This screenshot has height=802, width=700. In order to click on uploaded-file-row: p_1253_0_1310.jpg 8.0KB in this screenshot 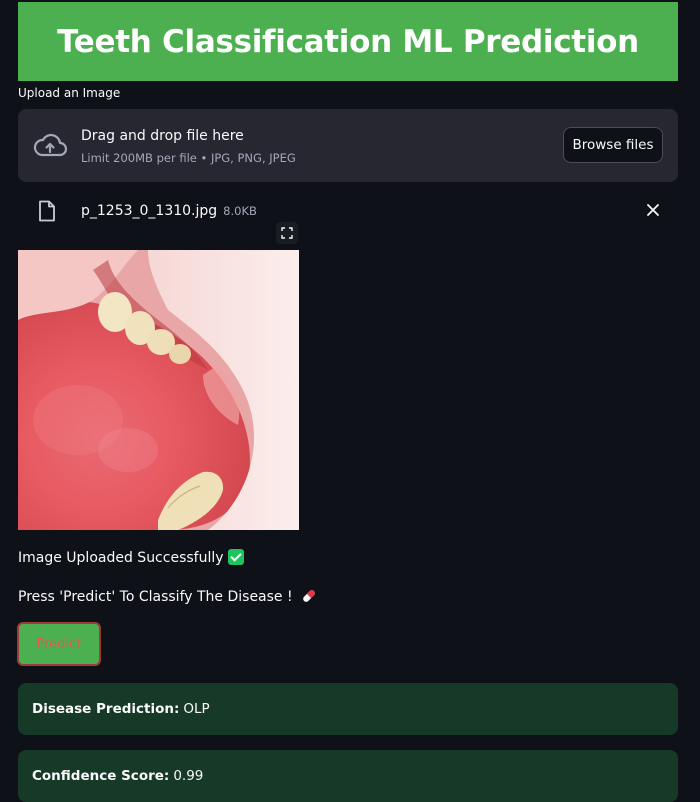, I will do `click(348, 212)`.